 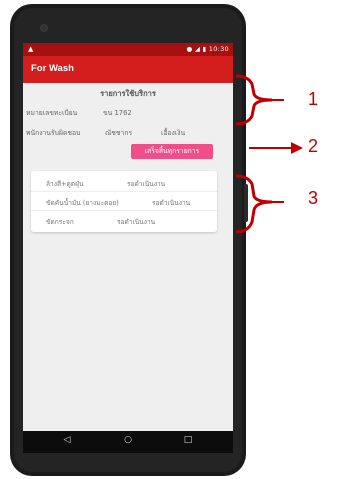 What do you see at coordinates (52, 68) in the screenshot?
I see `app-title: For Wash` at bounding box center [52, 68].